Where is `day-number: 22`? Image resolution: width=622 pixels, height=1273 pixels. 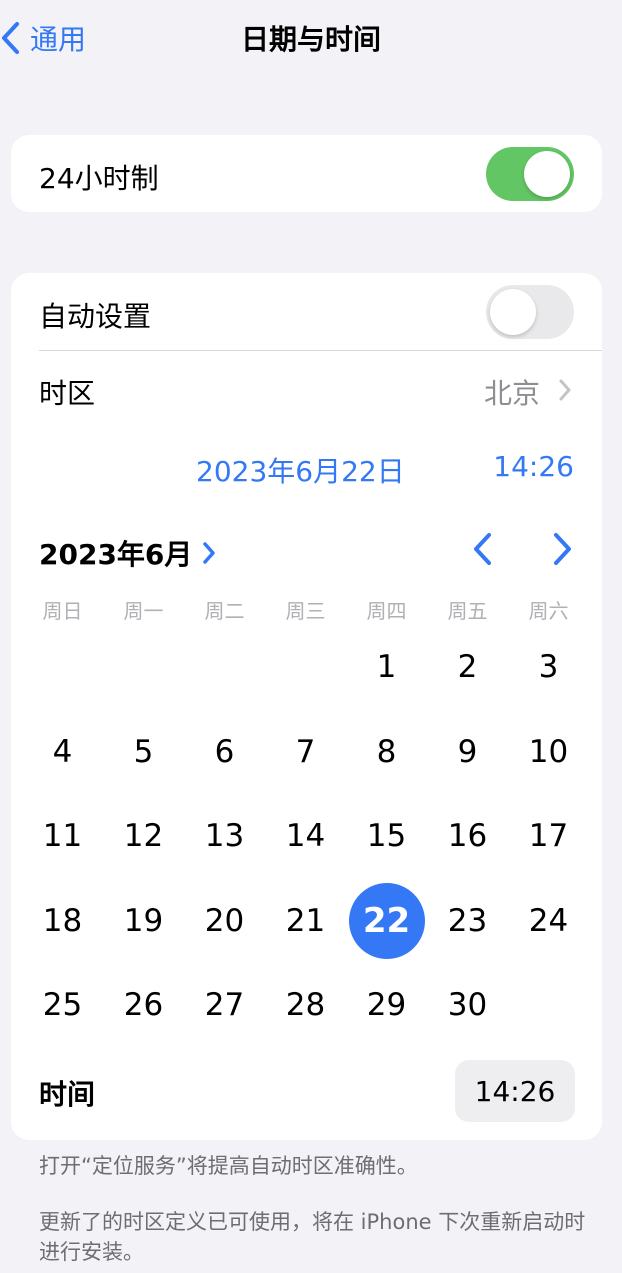 day-number: 22 is located at coordinates (386, 920).